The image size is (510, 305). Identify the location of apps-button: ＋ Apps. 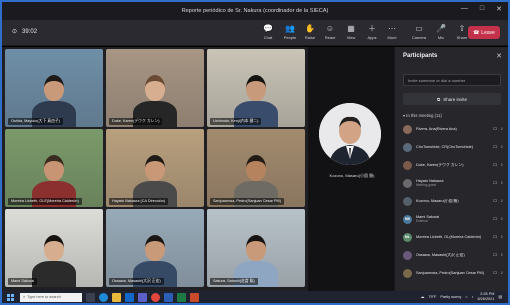
(372, 33).